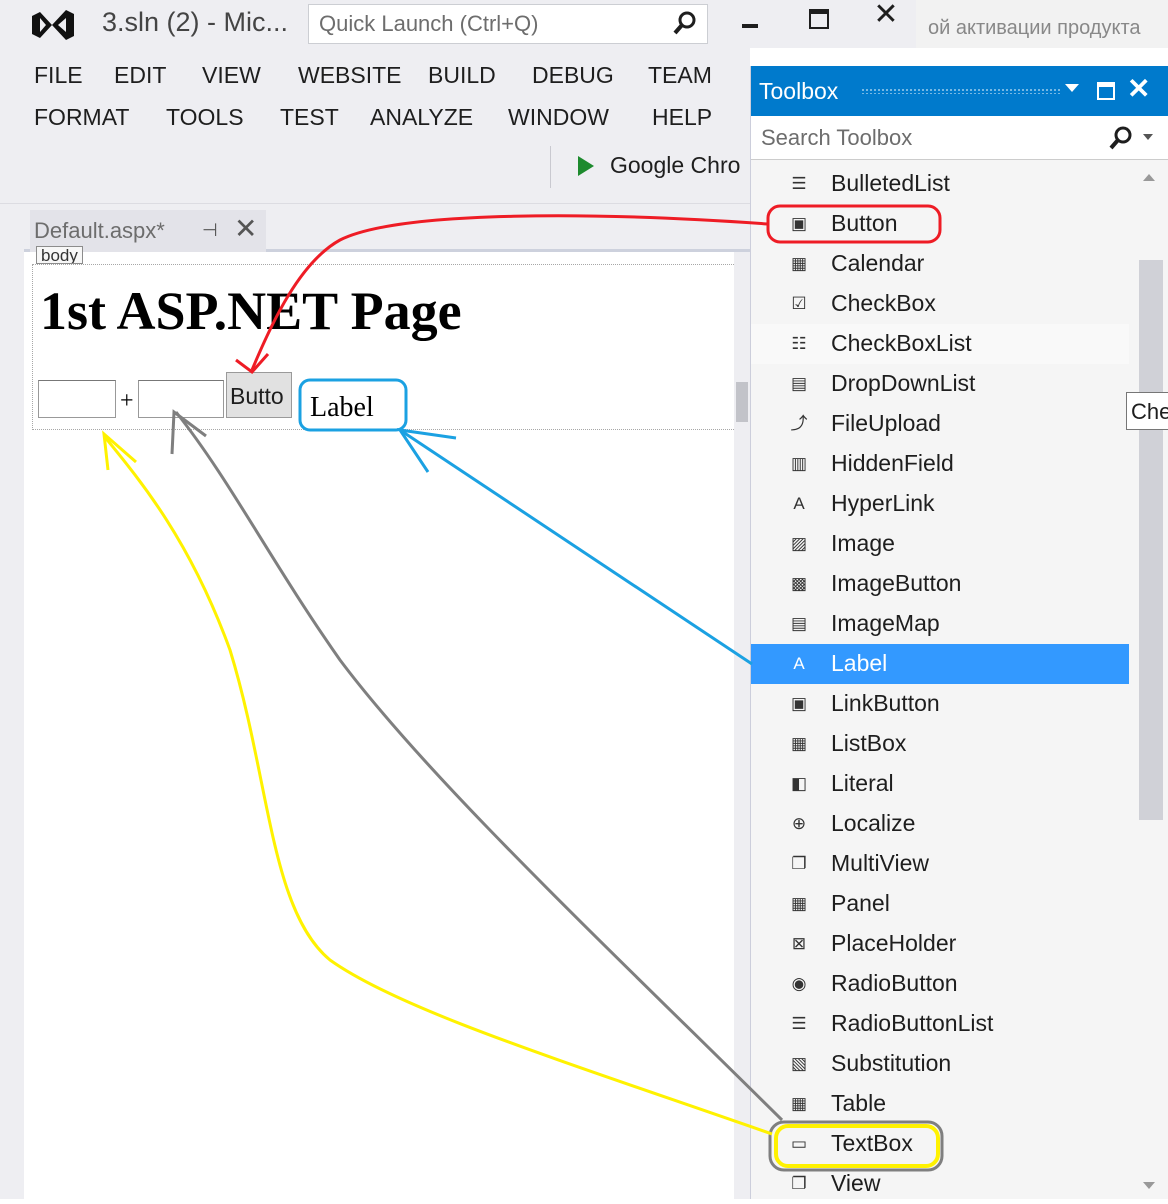  What do you see at coordinates (959, 138) in the screenshot?
I see `toolbox-search-input: Search Toolbox` at bounding box center [959, 138].